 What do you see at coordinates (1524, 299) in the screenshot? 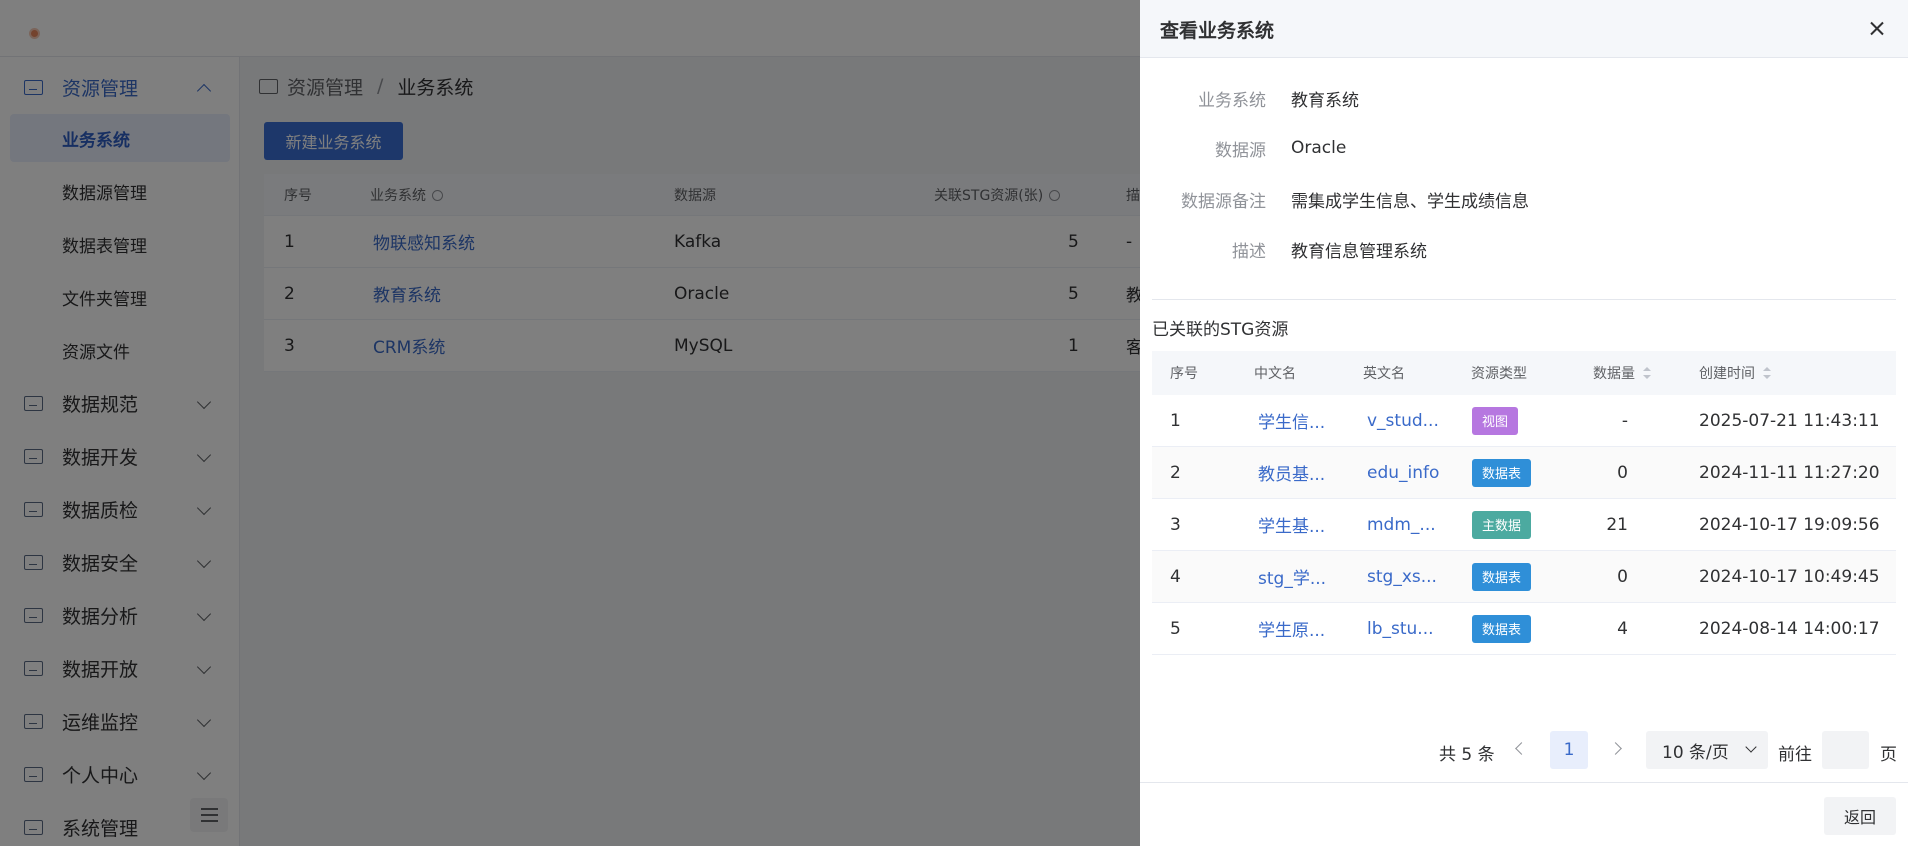
I see `divider` at bounding box center [1524, 299].